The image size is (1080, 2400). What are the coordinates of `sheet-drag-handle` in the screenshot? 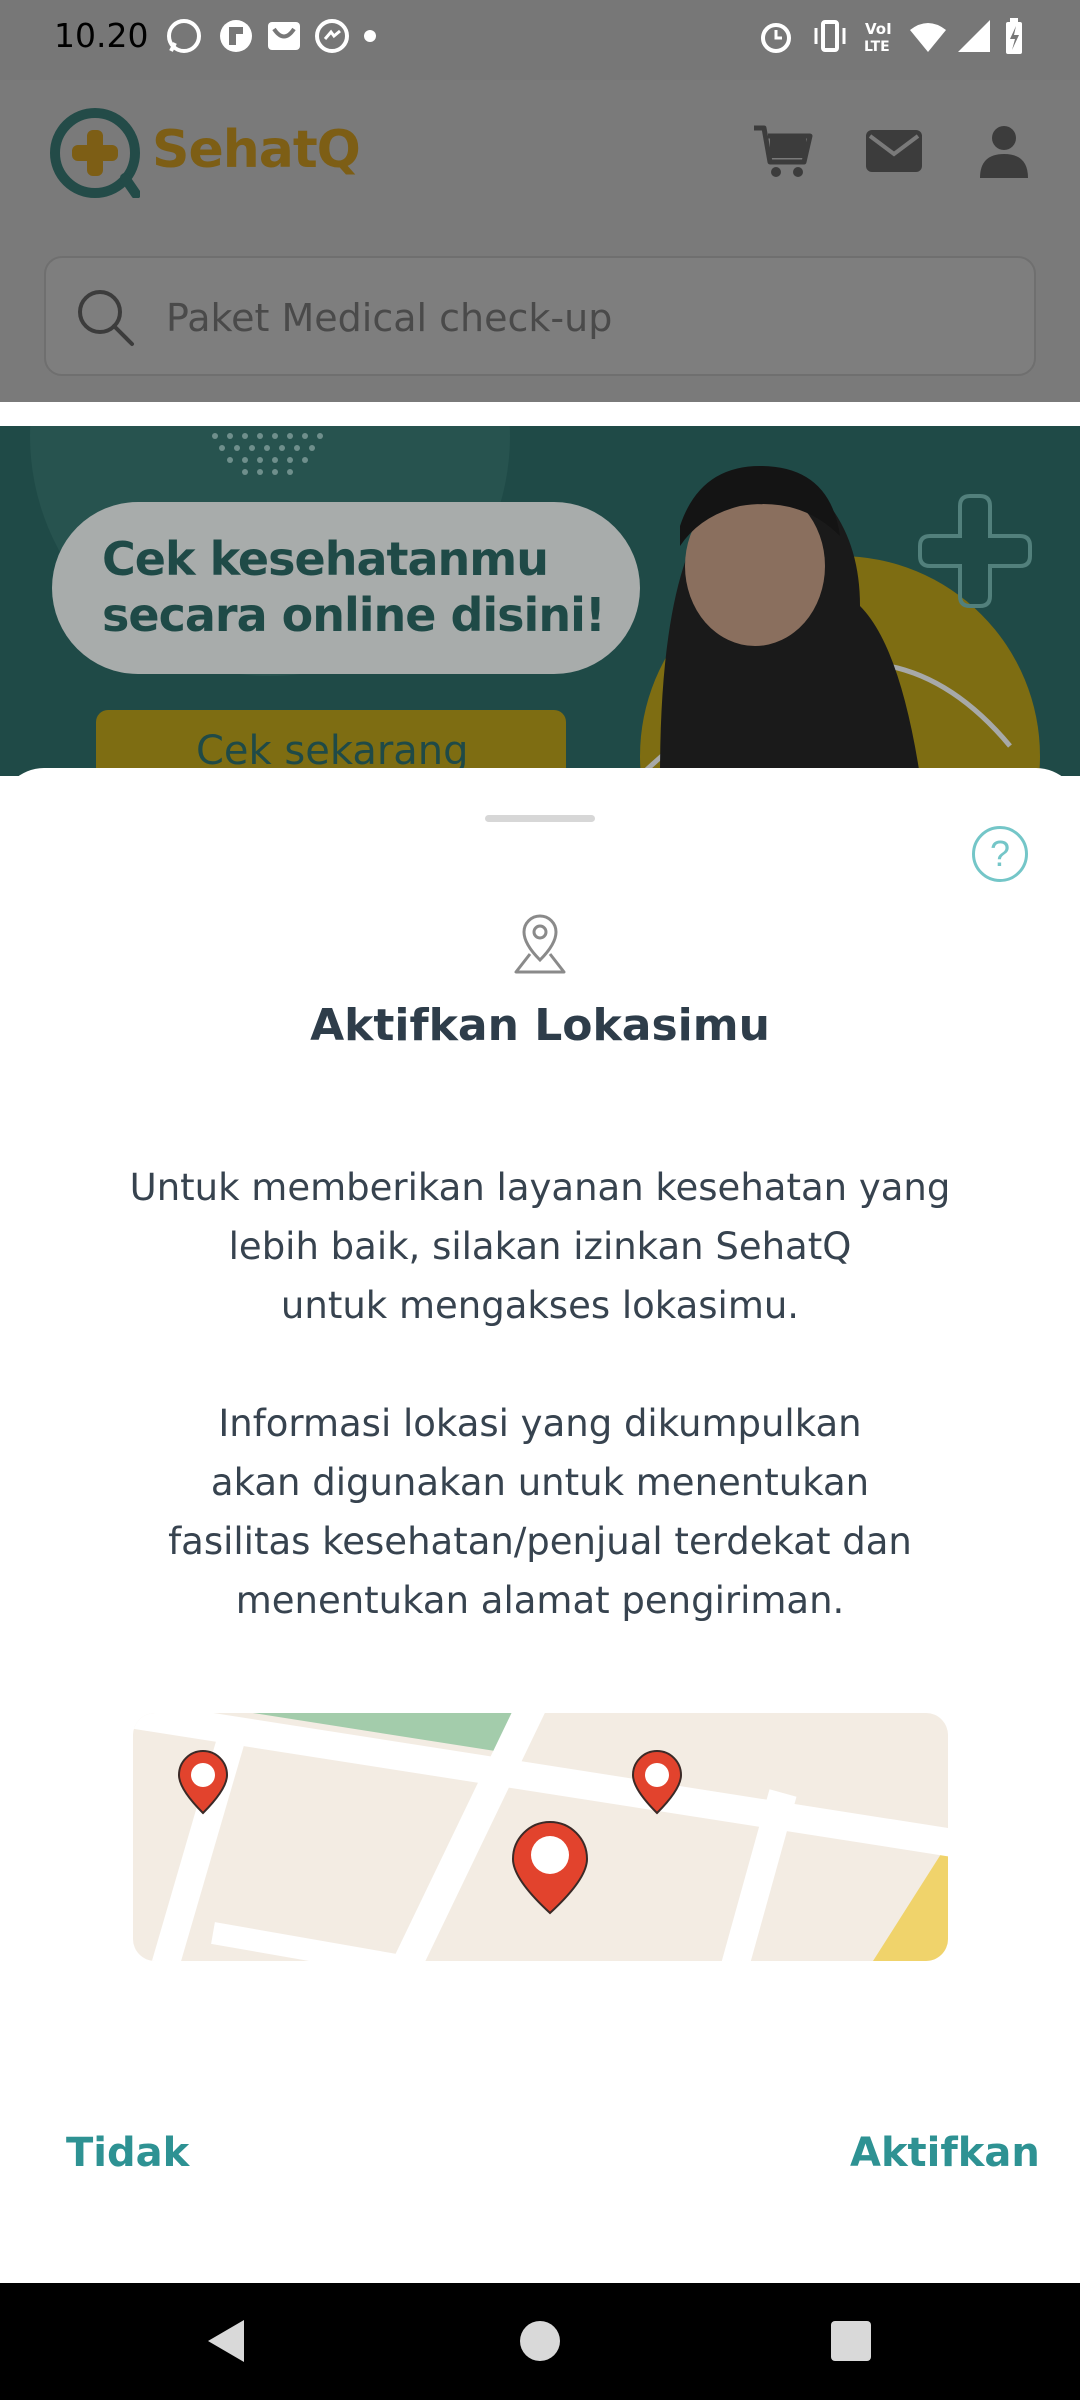 It's located at (540, 818).